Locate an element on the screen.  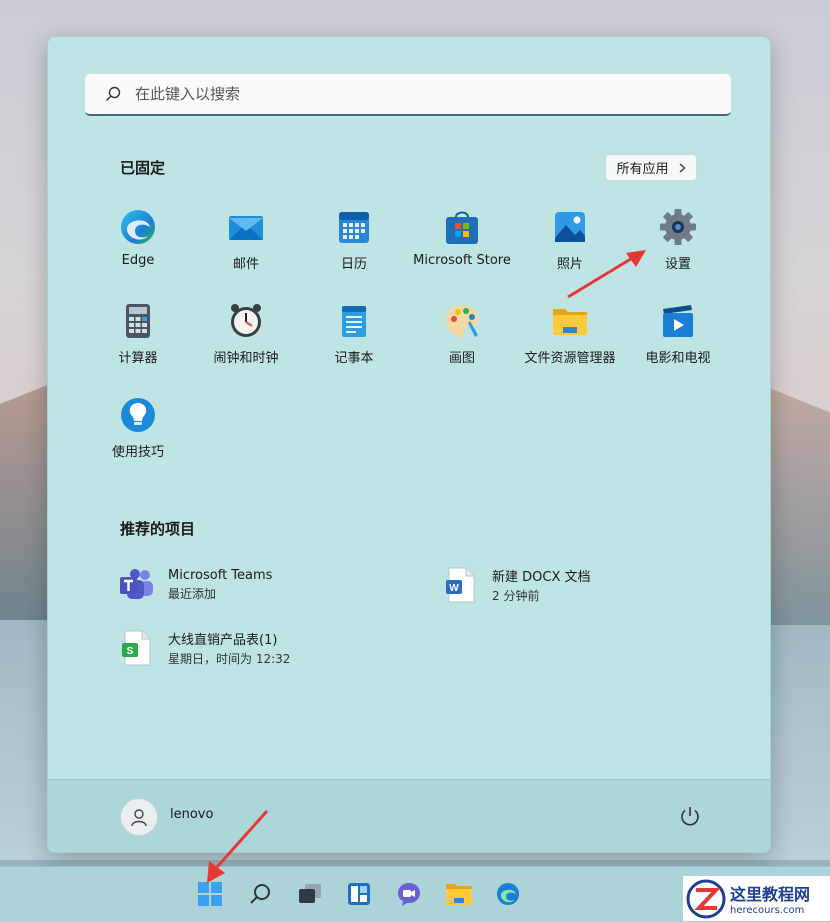
all-apps-button: 所有应用 is located at coordinates (651, 167).